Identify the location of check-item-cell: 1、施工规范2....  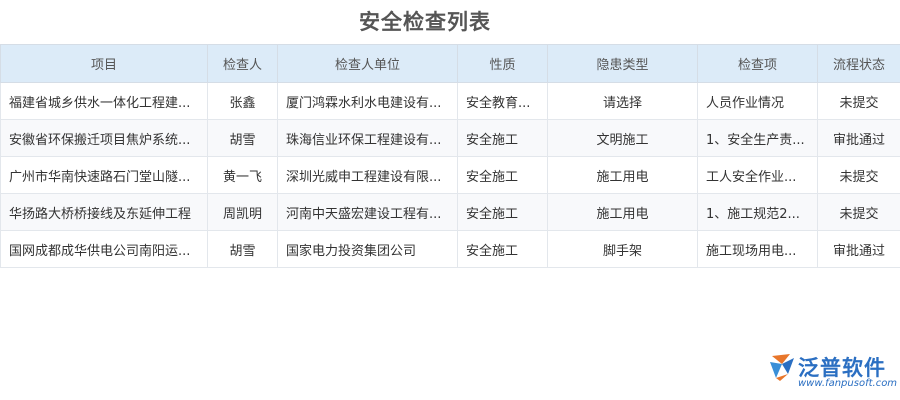
(757, 212).